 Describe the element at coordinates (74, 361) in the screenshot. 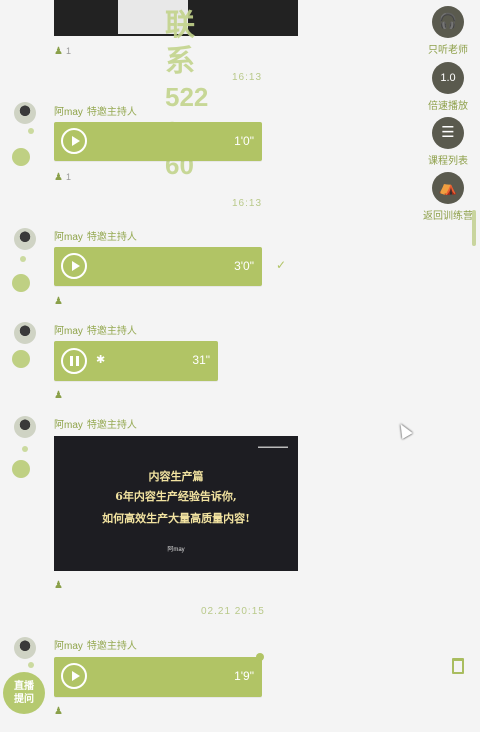

I see `pause-icon` at that location.